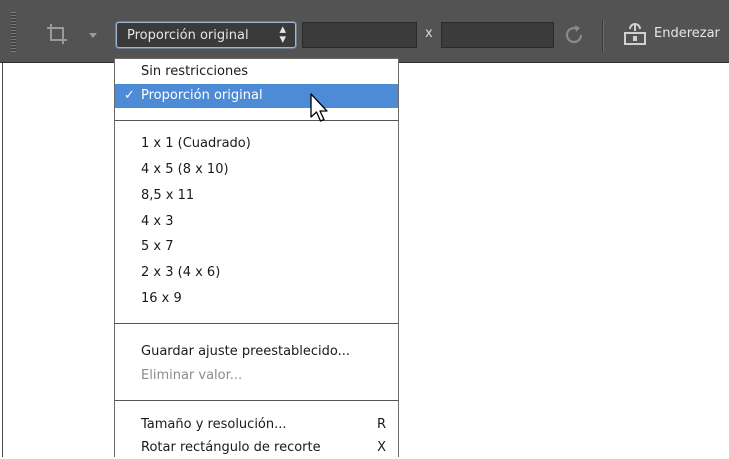 Image resolution: width=729 pixels, height=459 pixels. I want to click on select-arrows-icon: ▴ ▾, so click(282, 34).